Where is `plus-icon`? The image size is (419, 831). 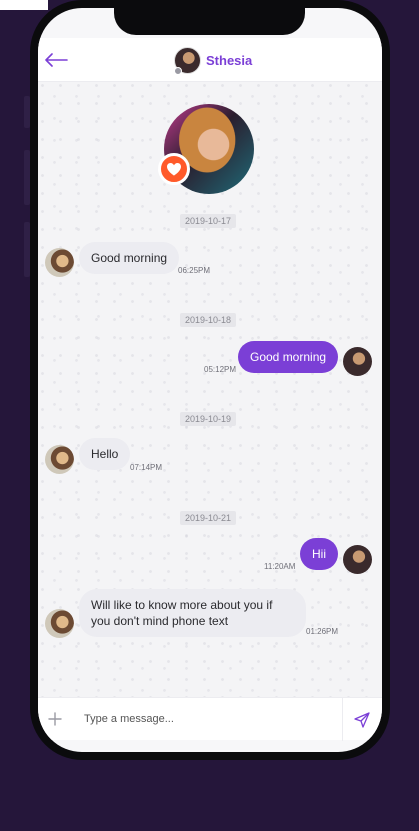
plus-icon is located at coordinates (55, 719).